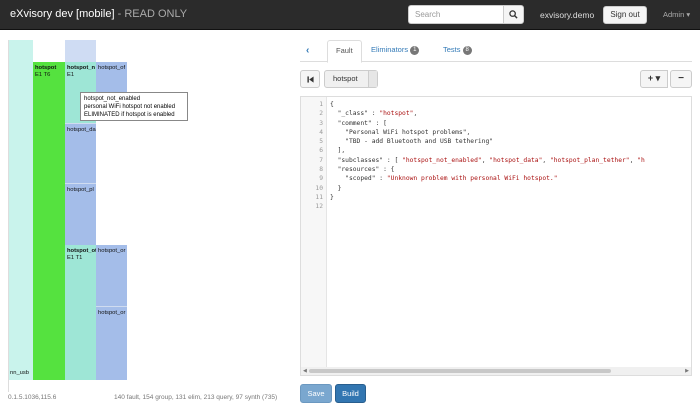  I want to click on node-label: hotspot_ot, so click(81, 251).